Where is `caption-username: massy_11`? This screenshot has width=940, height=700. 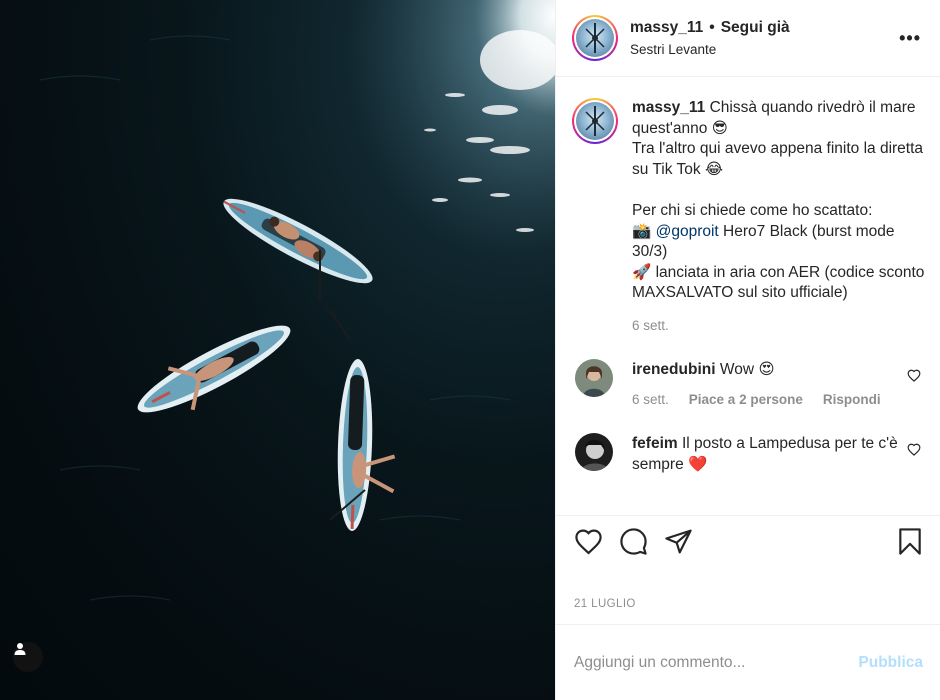 caption-username: massy_11 is located at coordinates (668, 107).